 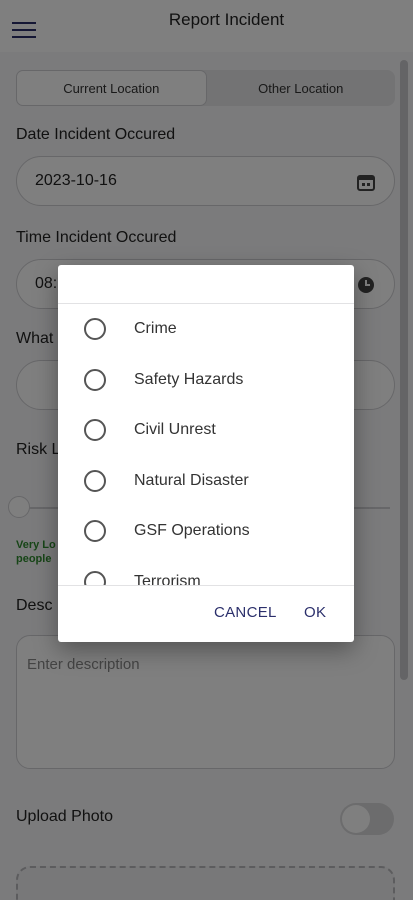 I want to click on option-label: Civil Unrest, so click(x=175, y=429).